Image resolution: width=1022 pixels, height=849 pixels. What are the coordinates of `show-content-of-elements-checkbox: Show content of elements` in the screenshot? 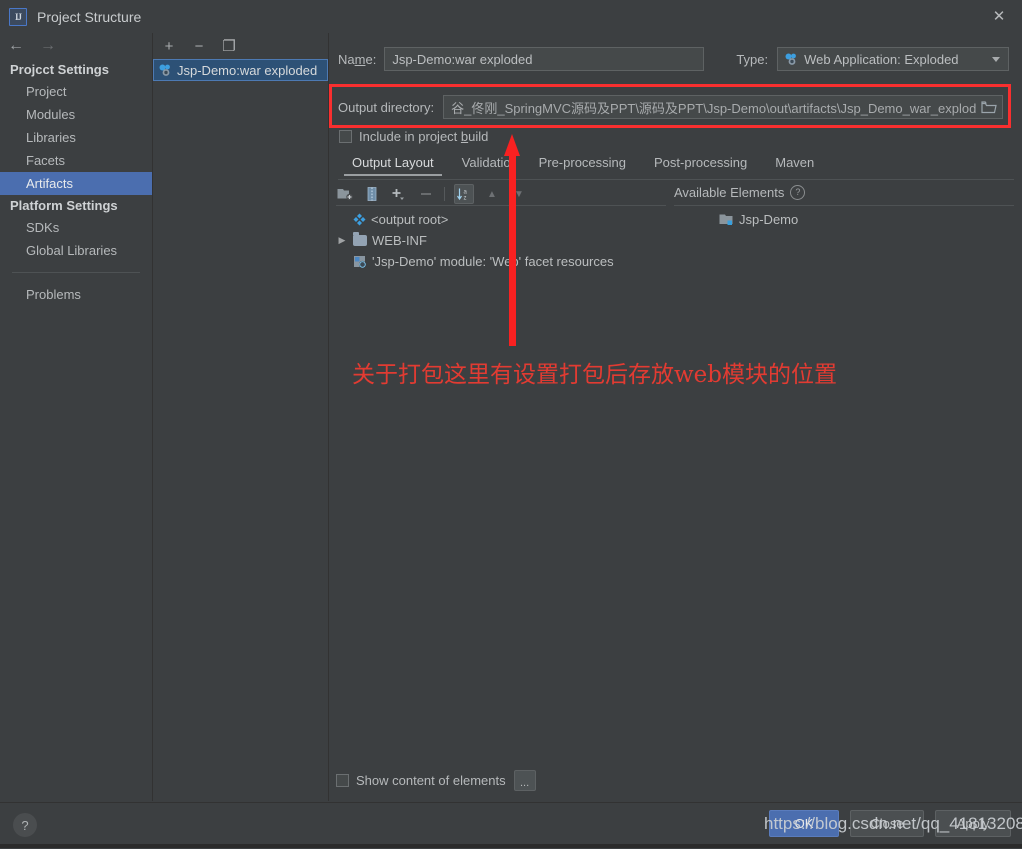 It's located at (421, 780).